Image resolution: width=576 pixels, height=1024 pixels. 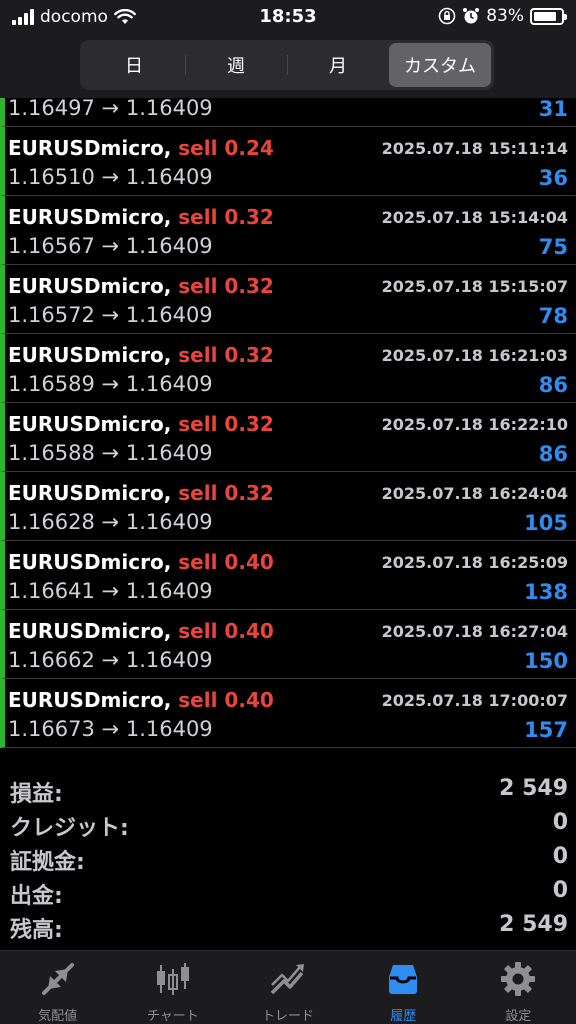 What do you see at coordinates (403, 979) in the screenshot?
I see `history-icon` at bounding box center [403, 979].